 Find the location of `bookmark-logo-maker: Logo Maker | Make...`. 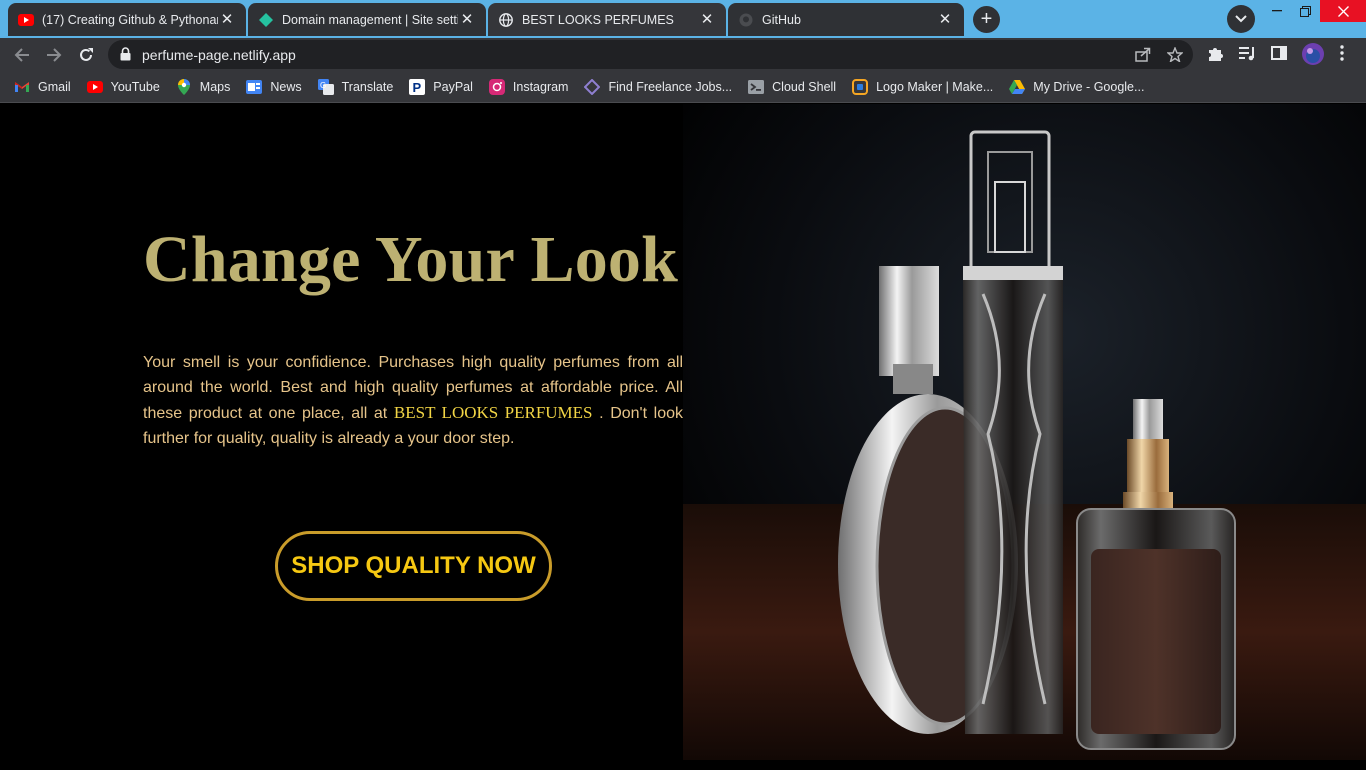

bookmark-logo-maker: Logo Maker | Make... is located at coordinates (923, 86).